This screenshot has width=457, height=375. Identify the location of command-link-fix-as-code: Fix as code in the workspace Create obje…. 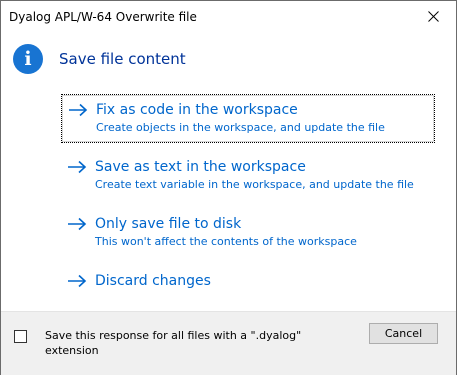
(248, 118).